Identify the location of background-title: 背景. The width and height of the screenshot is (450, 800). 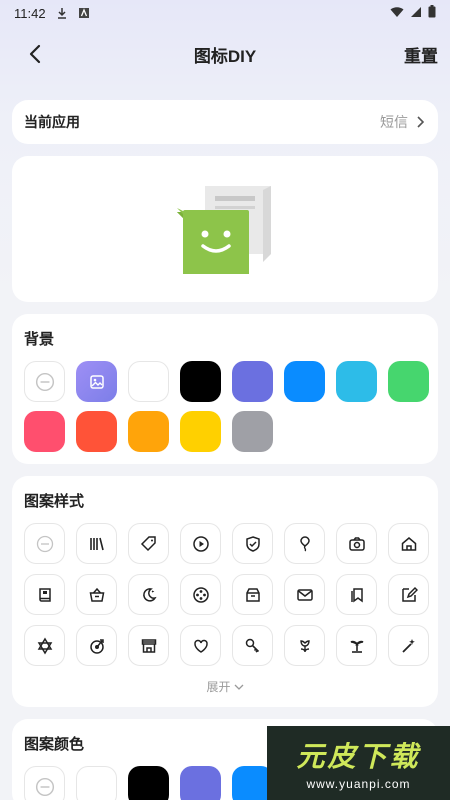
(39, 339).